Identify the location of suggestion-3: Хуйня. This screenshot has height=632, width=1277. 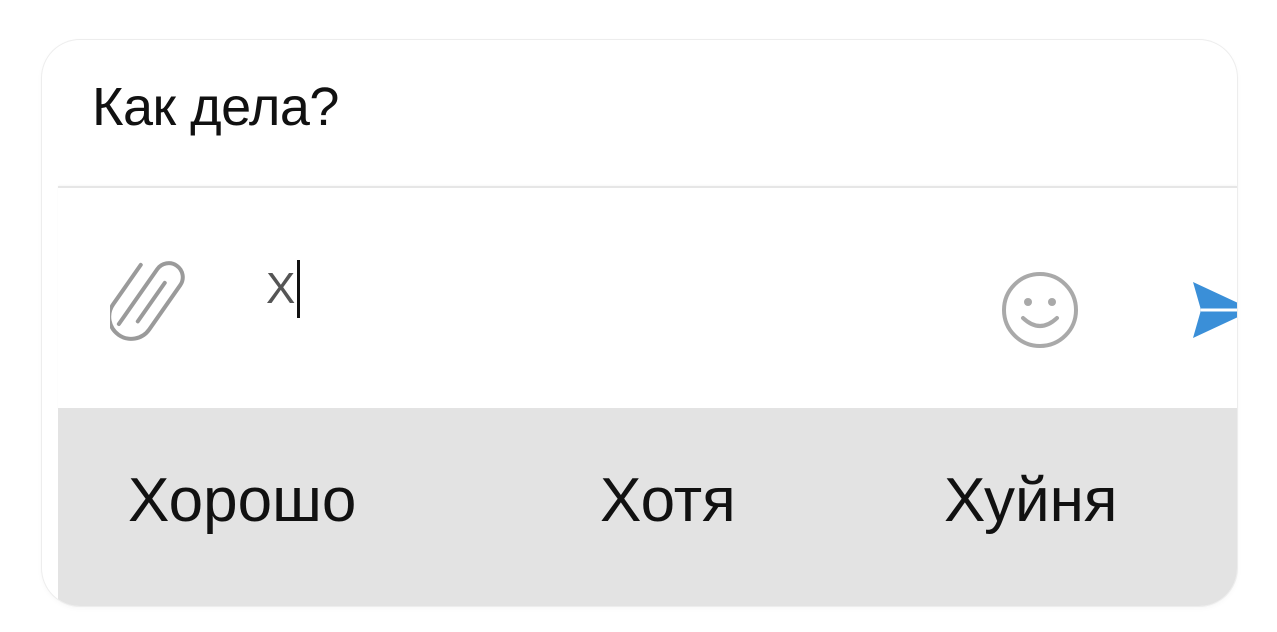
(1030, 501).